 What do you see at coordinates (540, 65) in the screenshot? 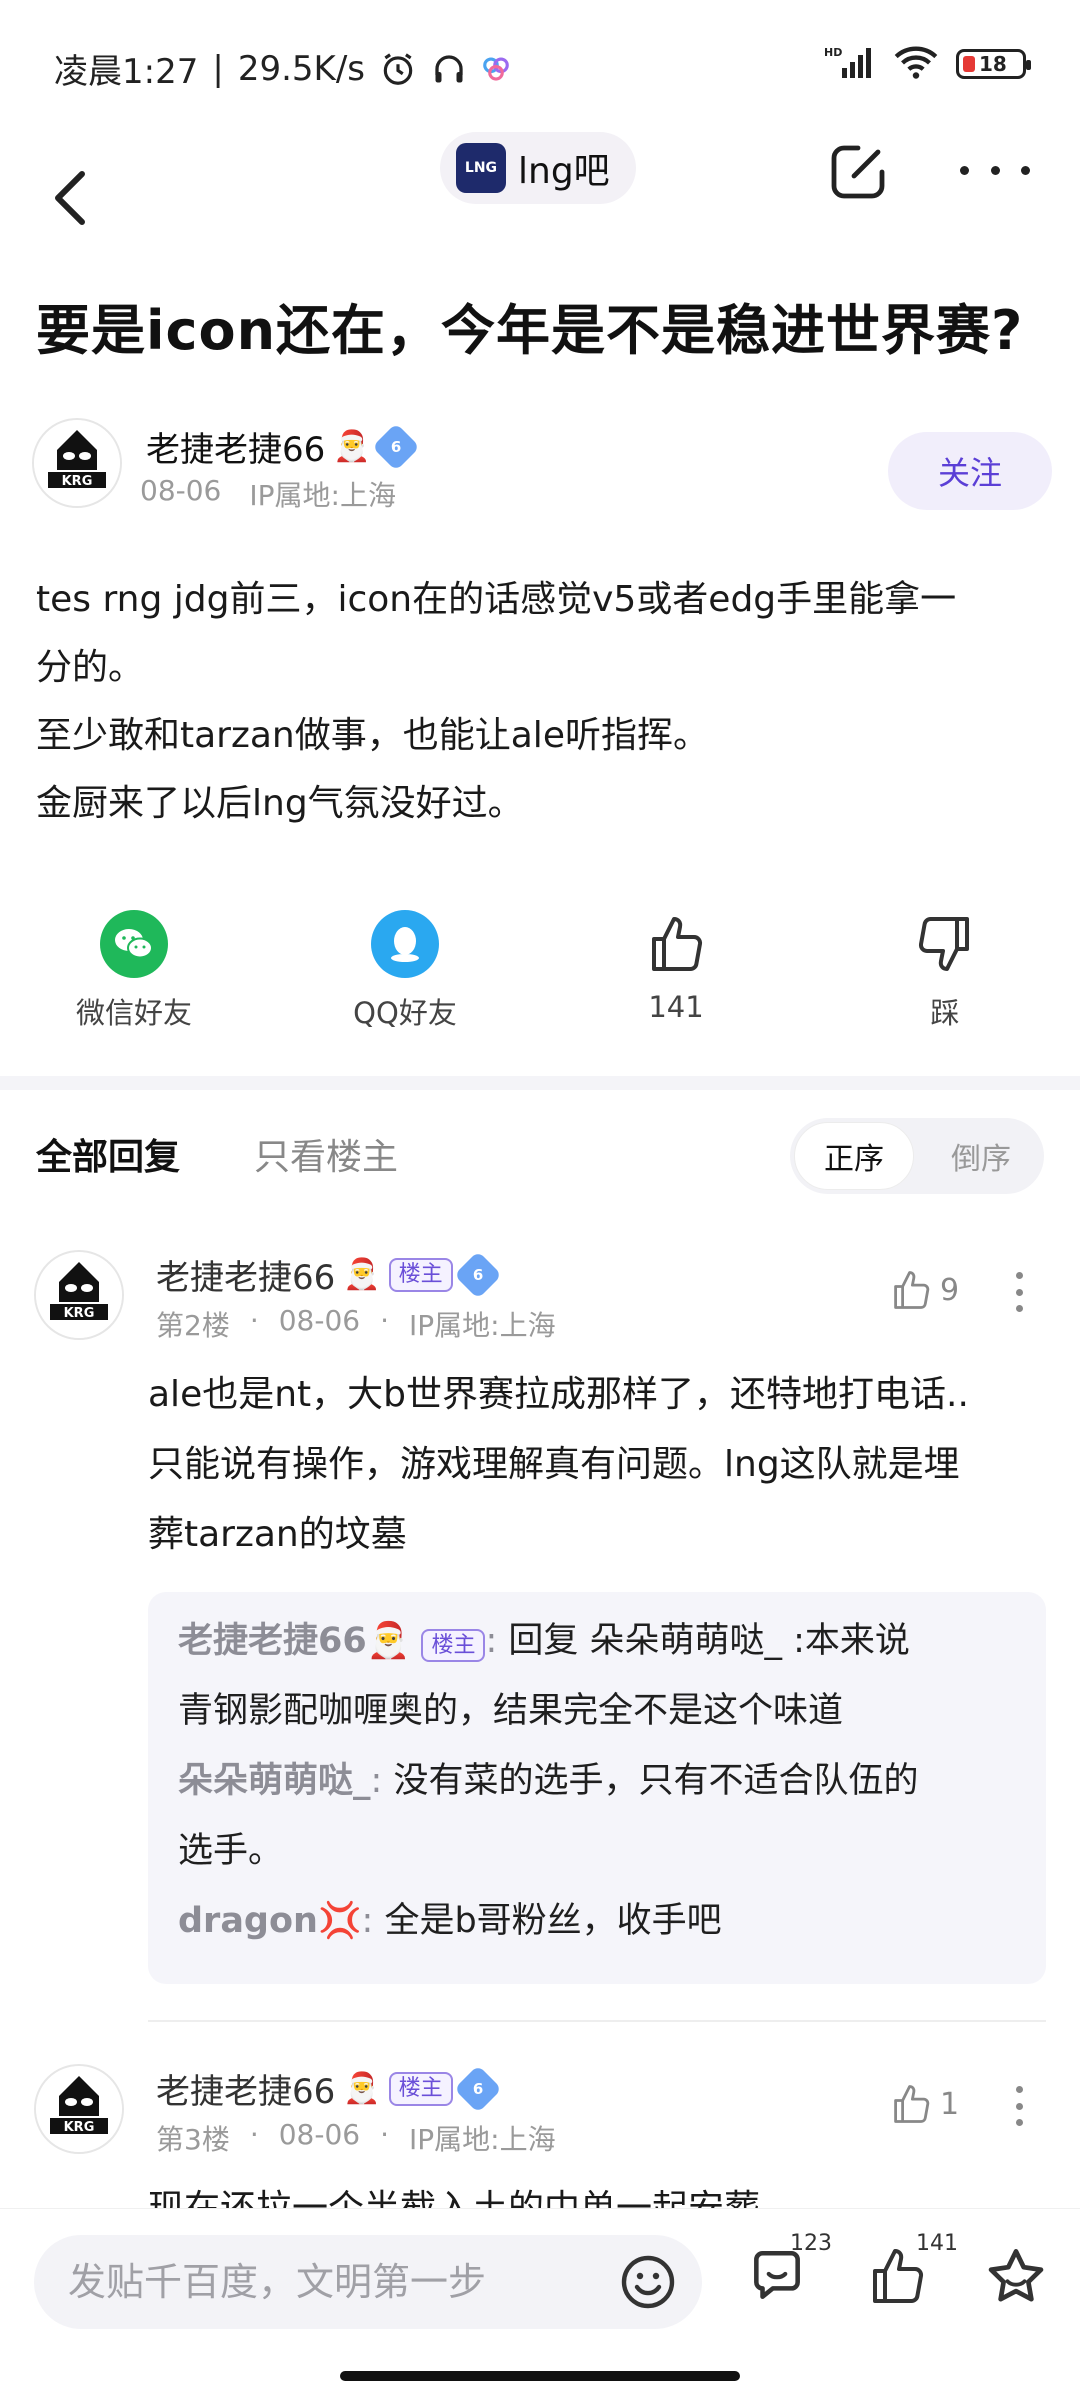
I see `status-bar: 凌晨1:27 | 29.5K/s HD 18` at bounding box center [540, 65].